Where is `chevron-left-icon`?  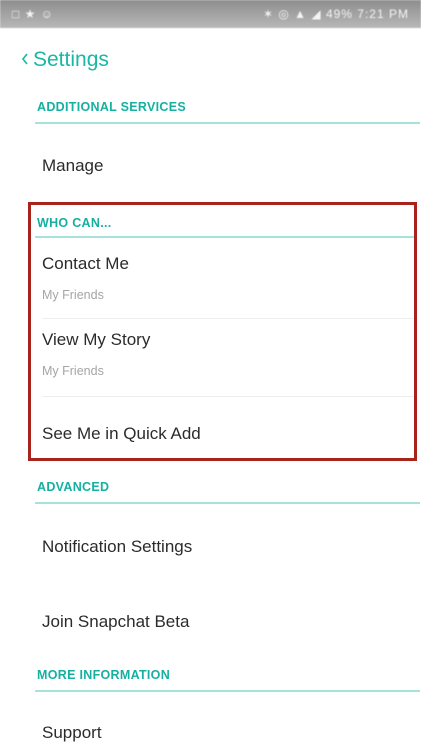
chevron-left-icon is located at coordinates (25, 59).